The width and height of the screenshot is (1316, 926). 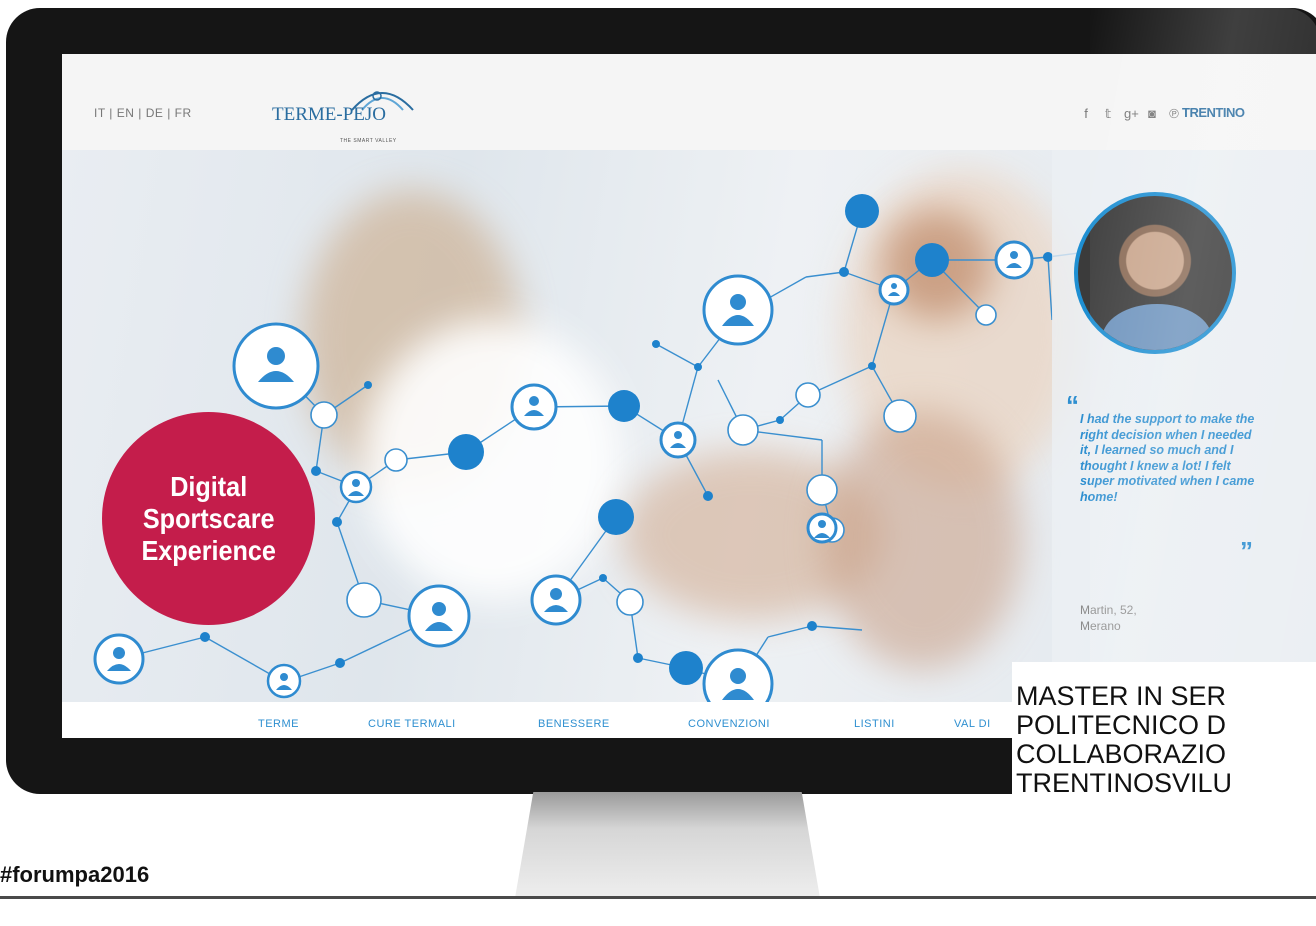 What do you see at coordinates (329, 115) in the screenshot?
I see `site-logo: TERME-PEJO` at bounding box center [329, 115].